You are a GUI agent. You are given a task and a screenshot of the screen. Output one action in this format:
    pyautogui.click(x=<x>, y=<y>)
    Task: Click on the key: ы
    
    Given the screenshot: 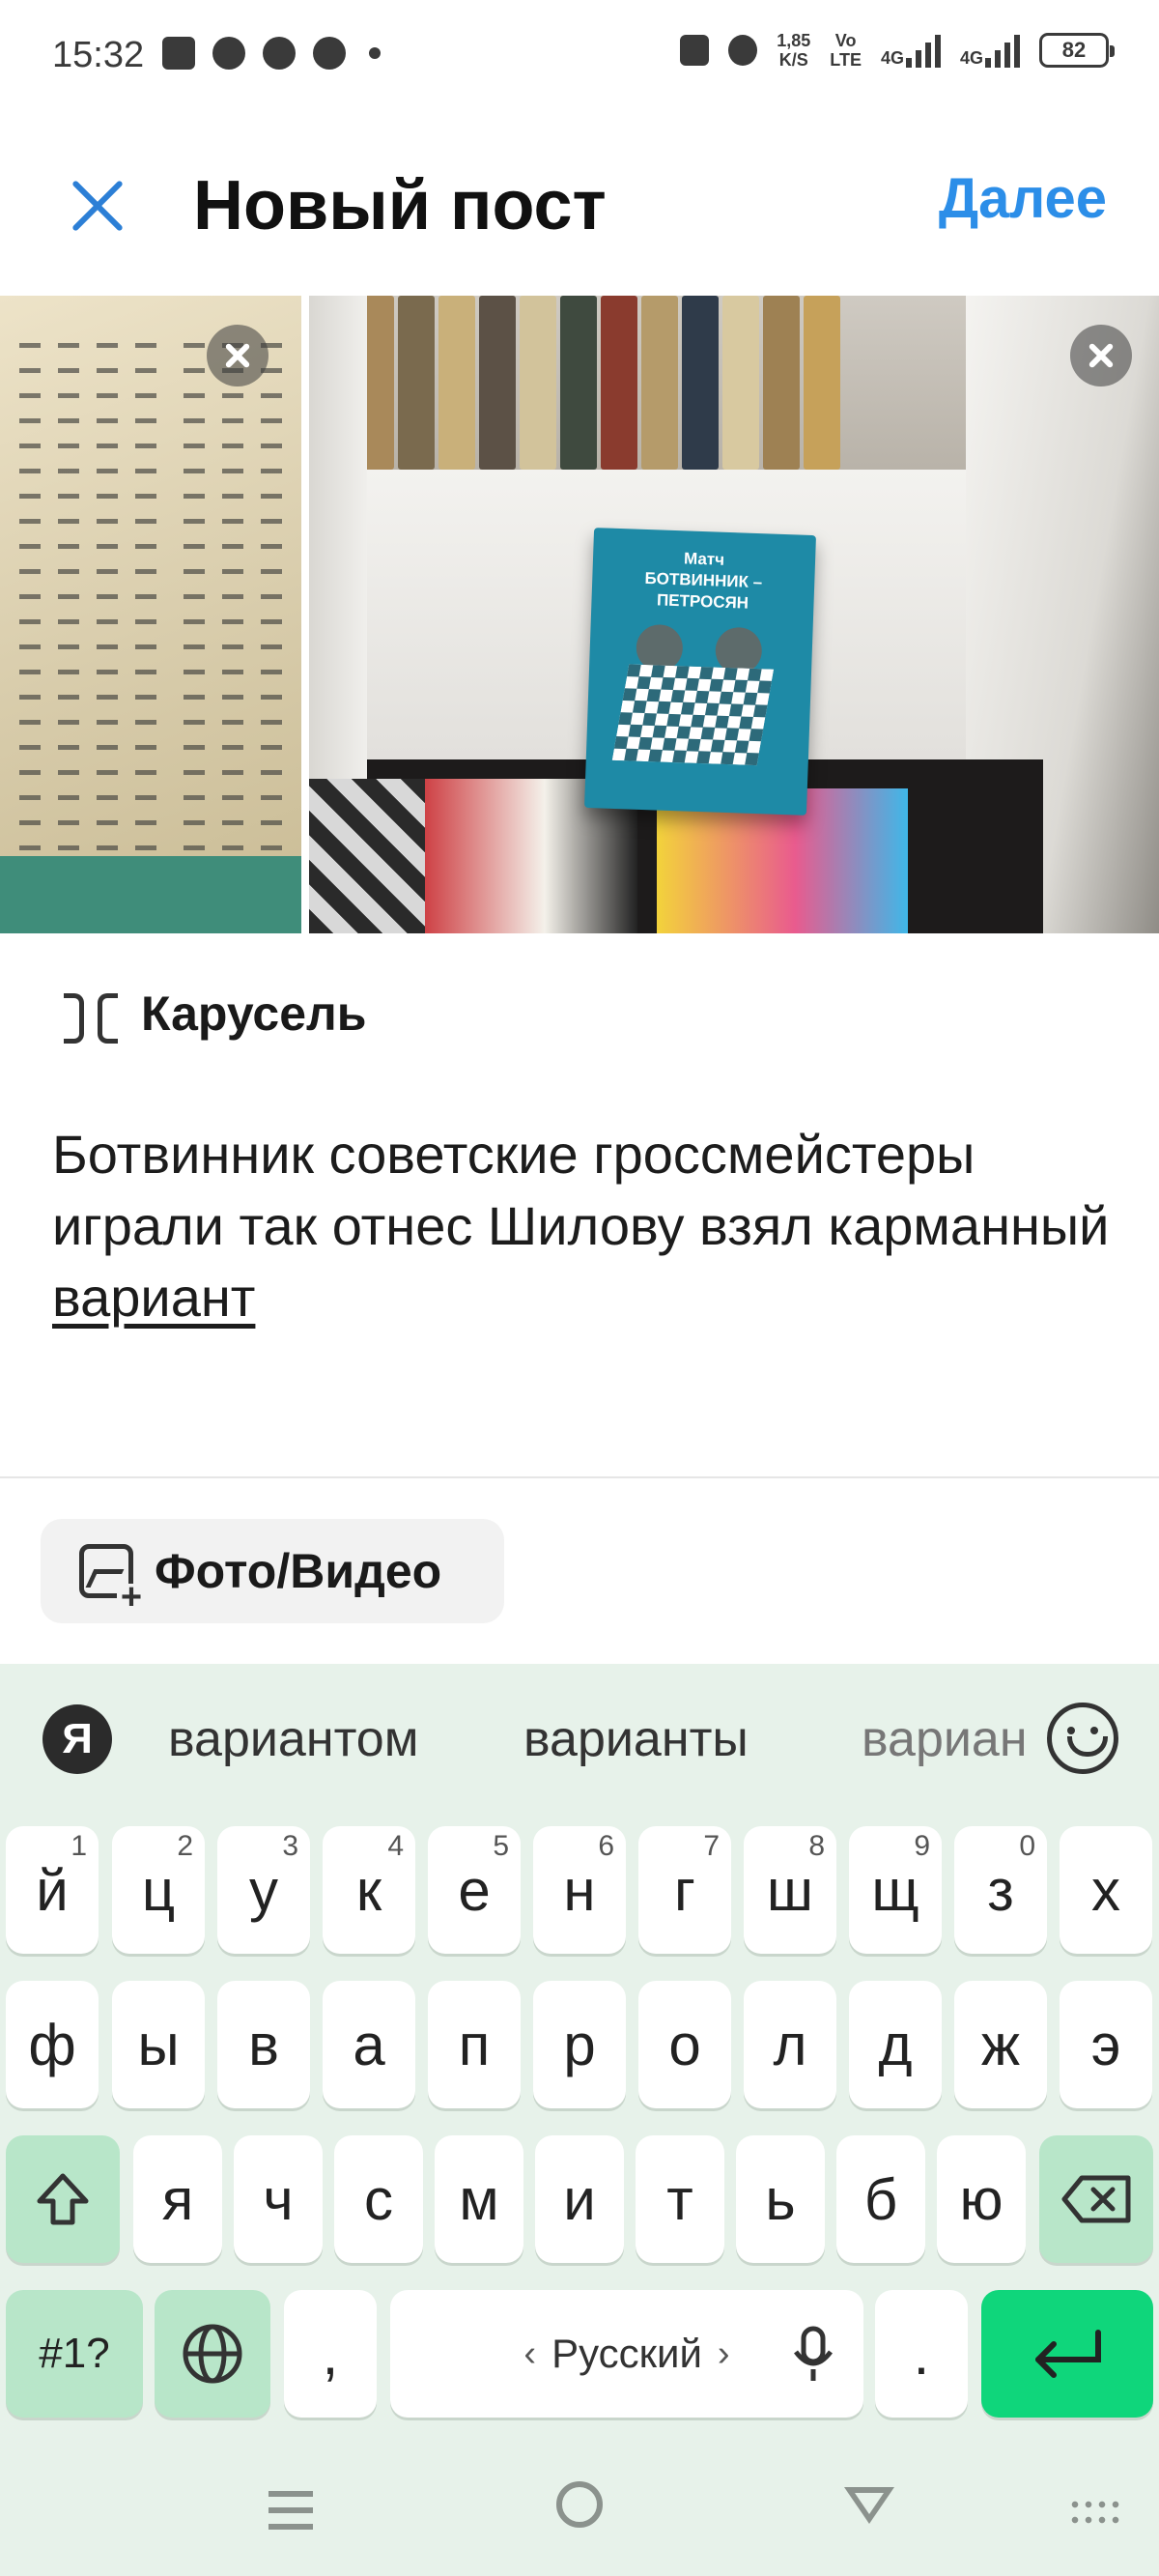 What is the action you would take?
    pyautogui.click(x=158, y=2045)
    